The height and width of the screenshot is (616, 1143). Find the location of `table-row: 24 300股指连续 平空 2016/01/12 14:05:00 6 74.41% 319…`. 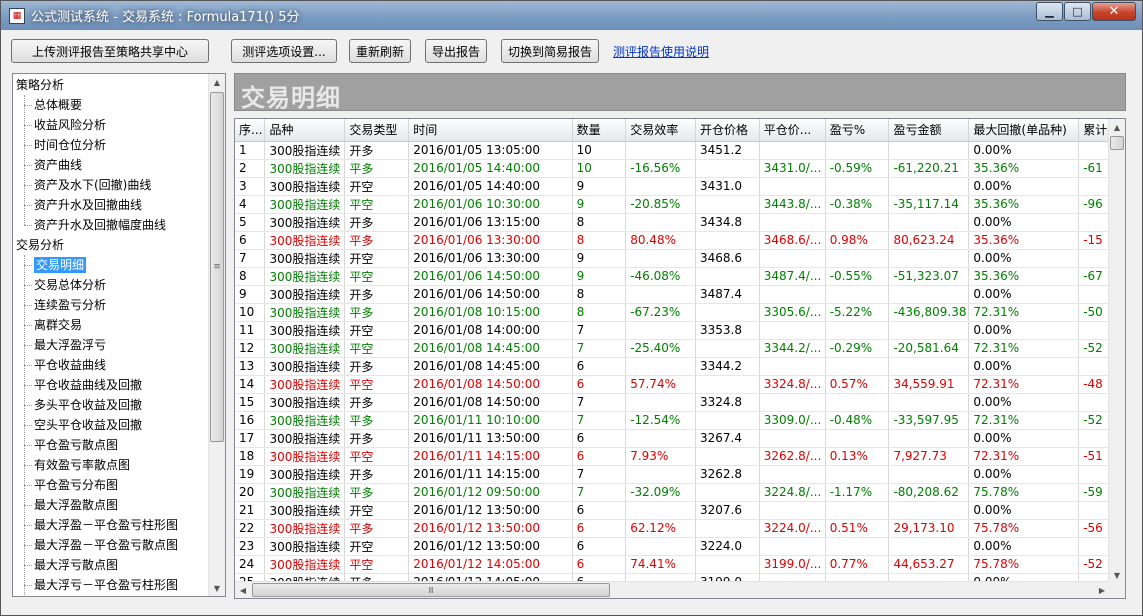

table-row: 24 300股指连续 平空 2016/01/12 14:05:00 6 74.41% 319… is located at coordinates (680, 564).